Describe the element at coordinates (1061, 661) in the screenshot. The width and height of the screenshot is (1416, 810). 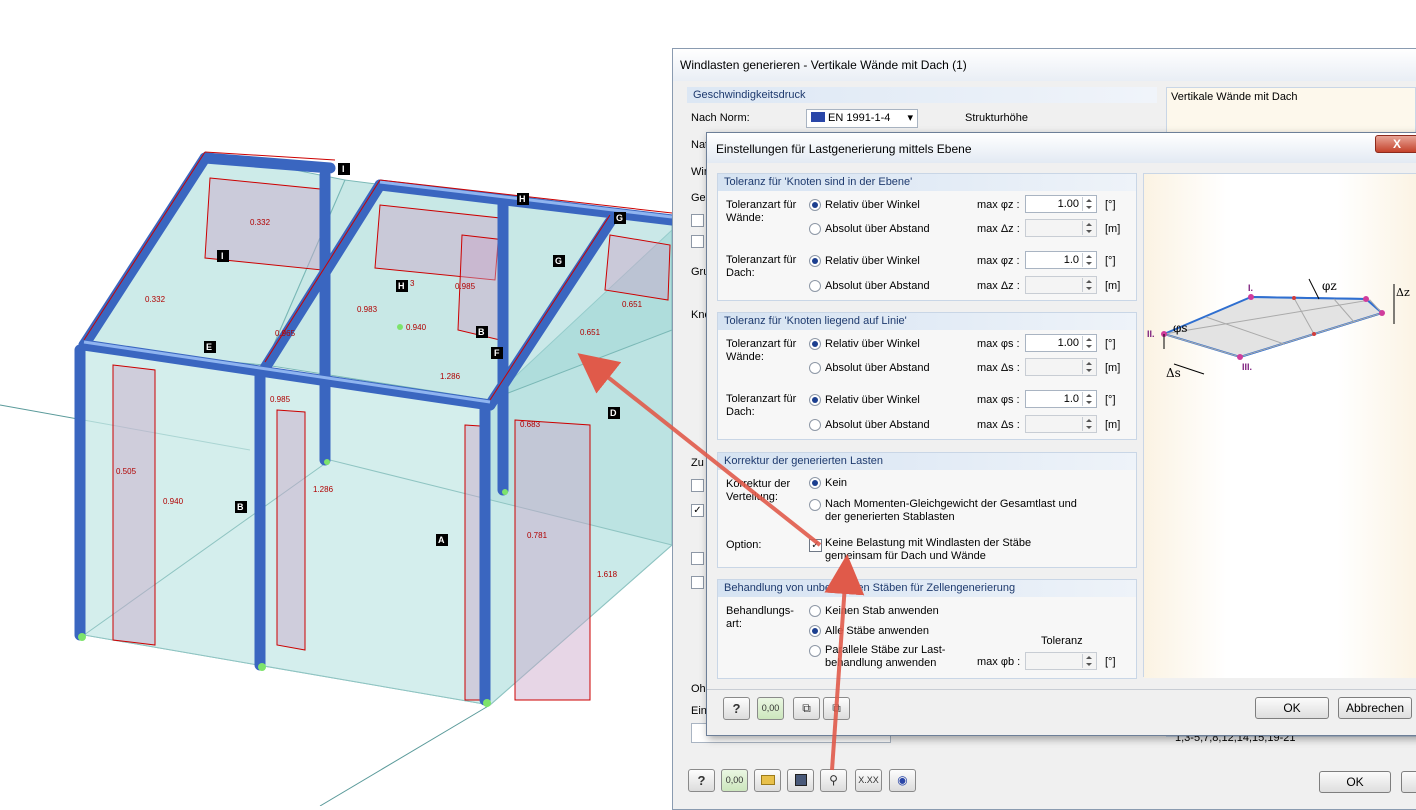
I see `phib-input` at that location.